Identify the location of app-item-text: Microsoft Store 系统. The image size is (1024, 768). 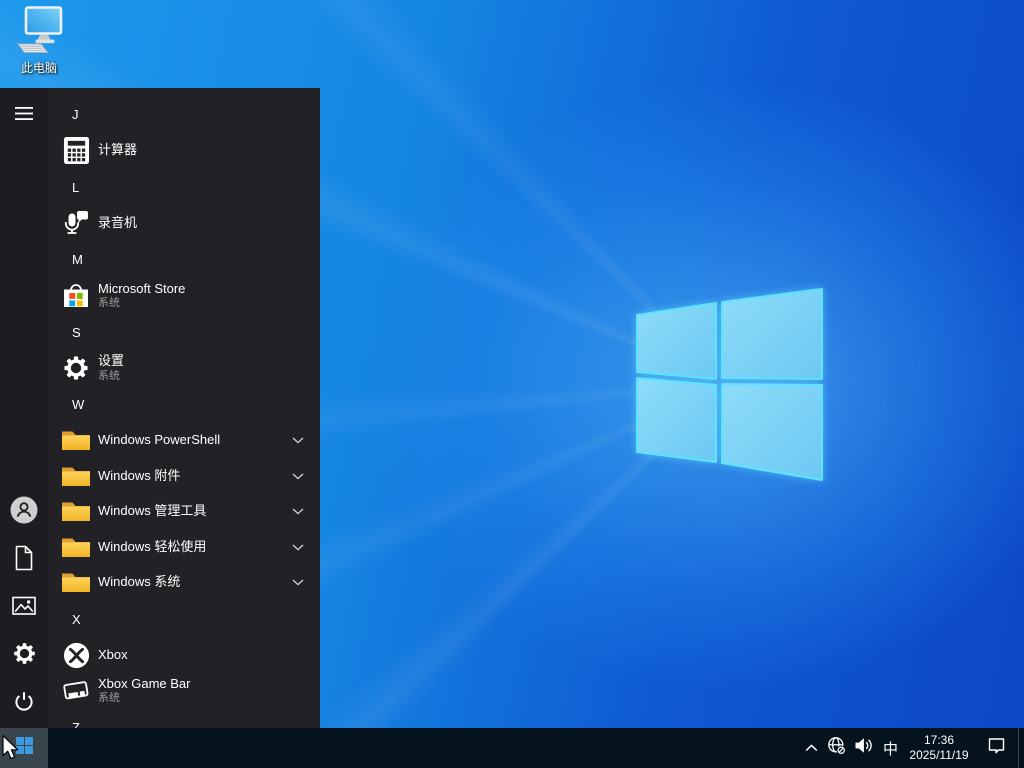
(142, 295).